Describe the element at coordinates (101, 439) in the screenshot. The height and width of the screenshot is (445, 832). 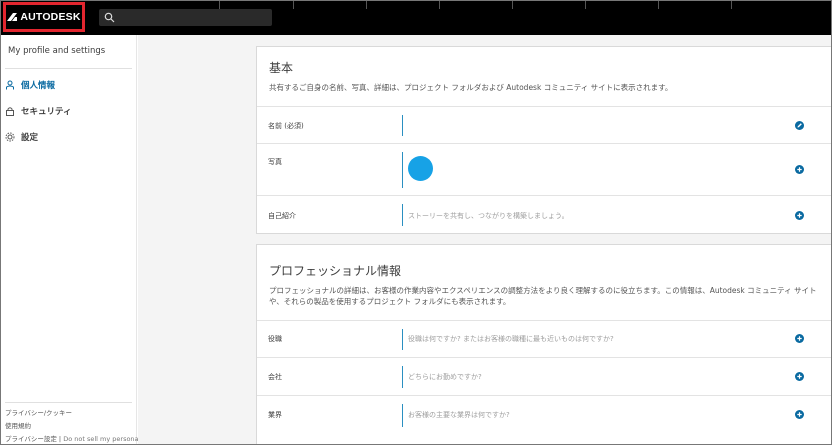
I see `do-not-sell-link: Do not sell my personal` at that location.